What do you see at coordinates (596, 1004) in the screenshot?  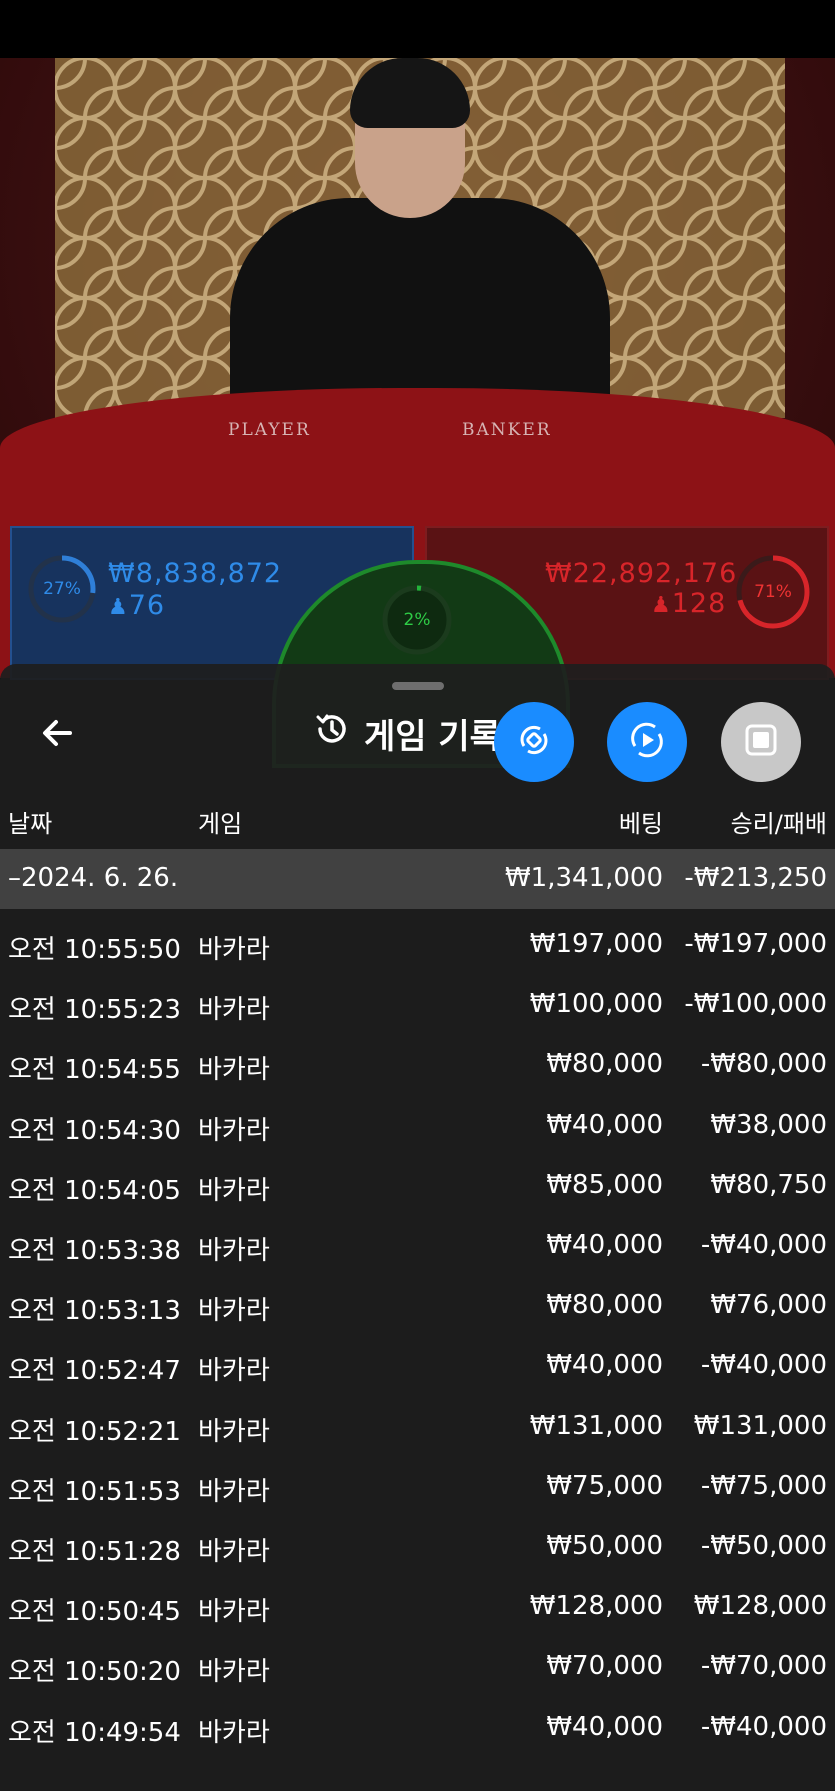 I see `row-bet: ₩100,000` at bounding box center [596, 1004].